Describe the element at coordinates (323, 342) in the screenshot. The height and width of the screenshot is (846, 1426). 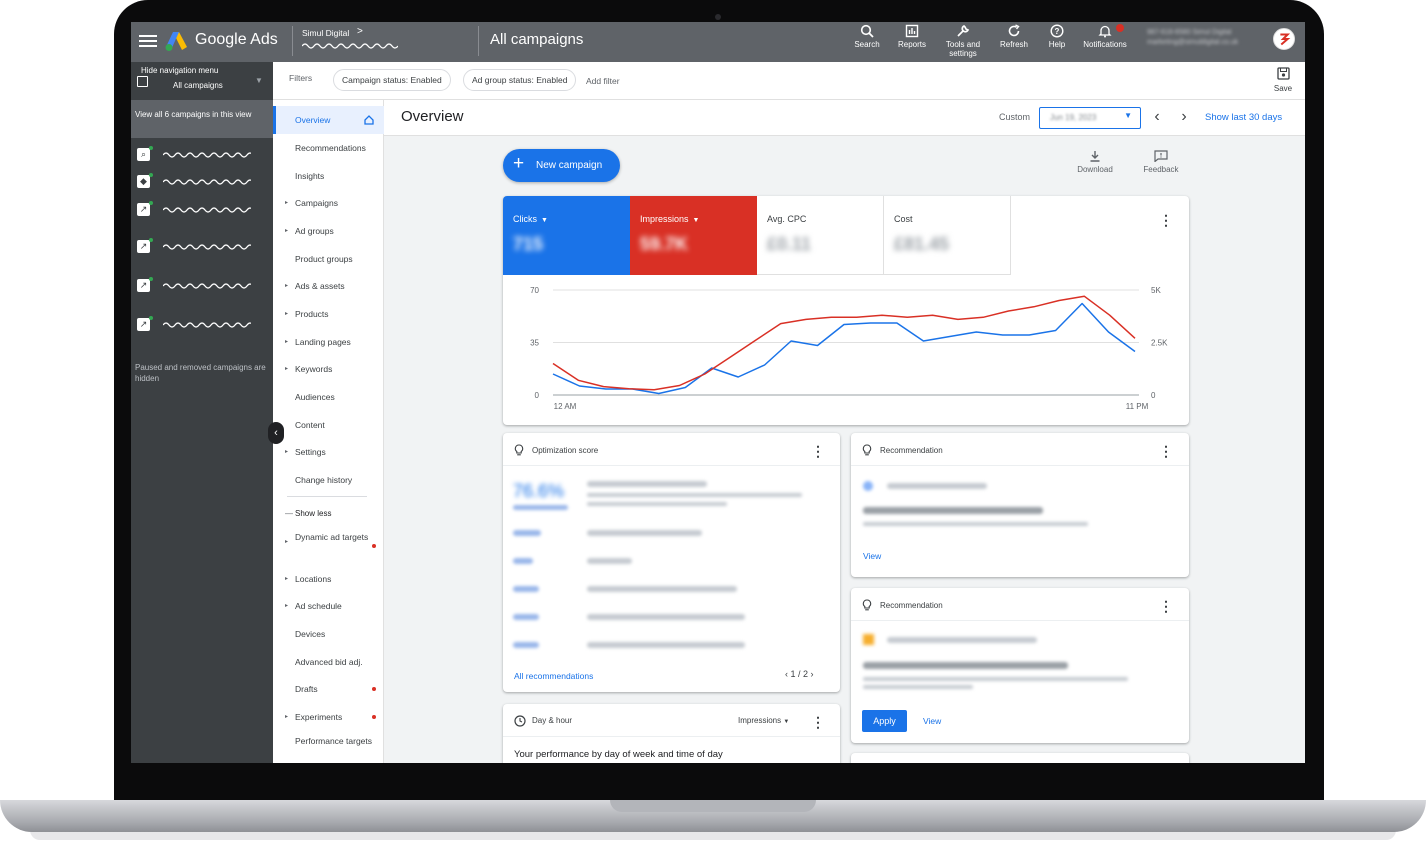
I see `nav-label: Landing pages` at that location.